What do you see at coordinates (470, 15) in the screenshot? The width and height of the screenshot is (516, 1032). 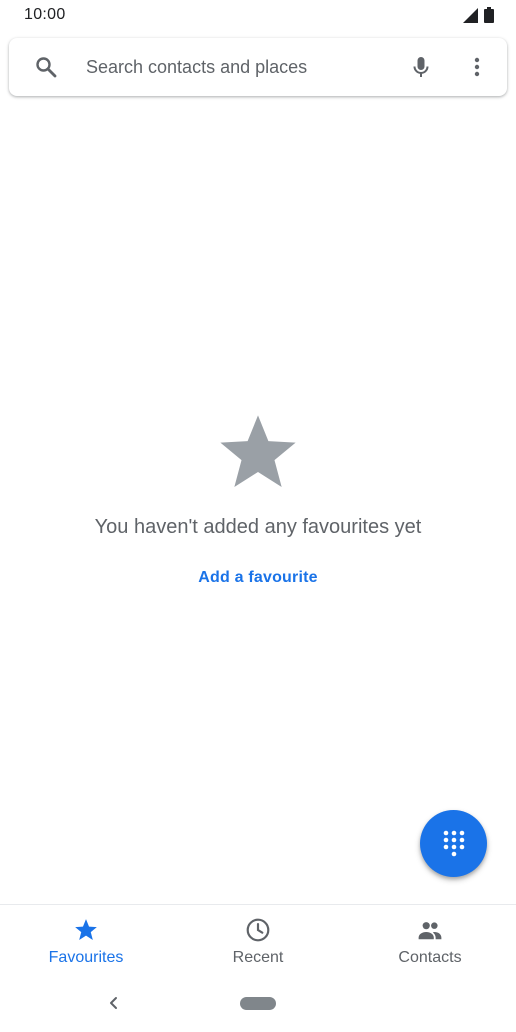 I see `signal-icon` at bounding box center [470, 15].